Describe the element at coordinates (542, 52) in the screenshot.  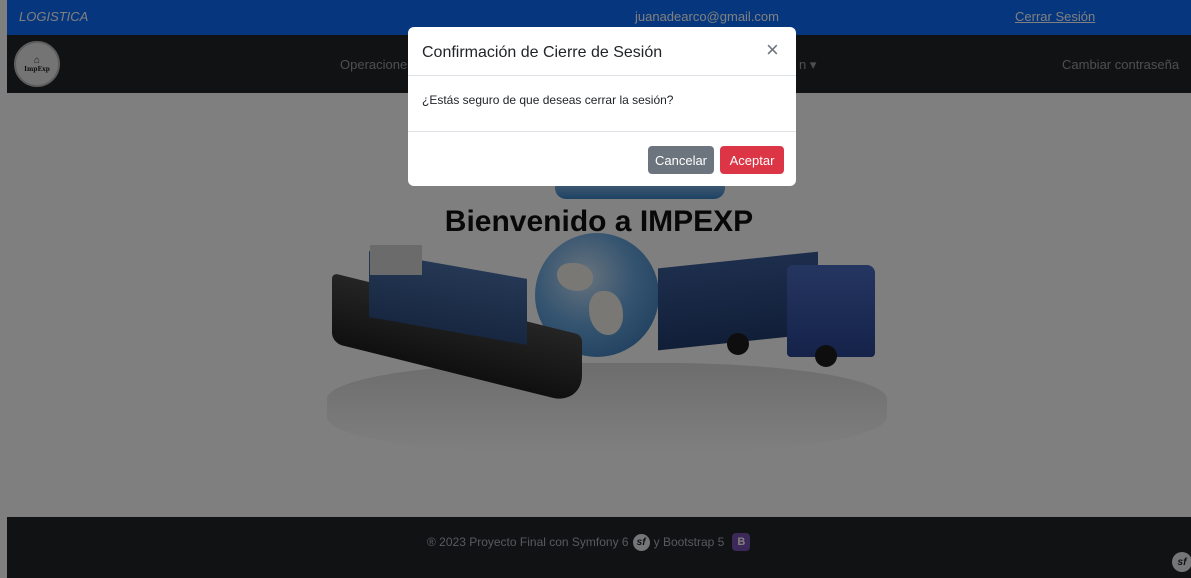
I see `modal-title: Confirmación de Cierre de Sesión` at that location.